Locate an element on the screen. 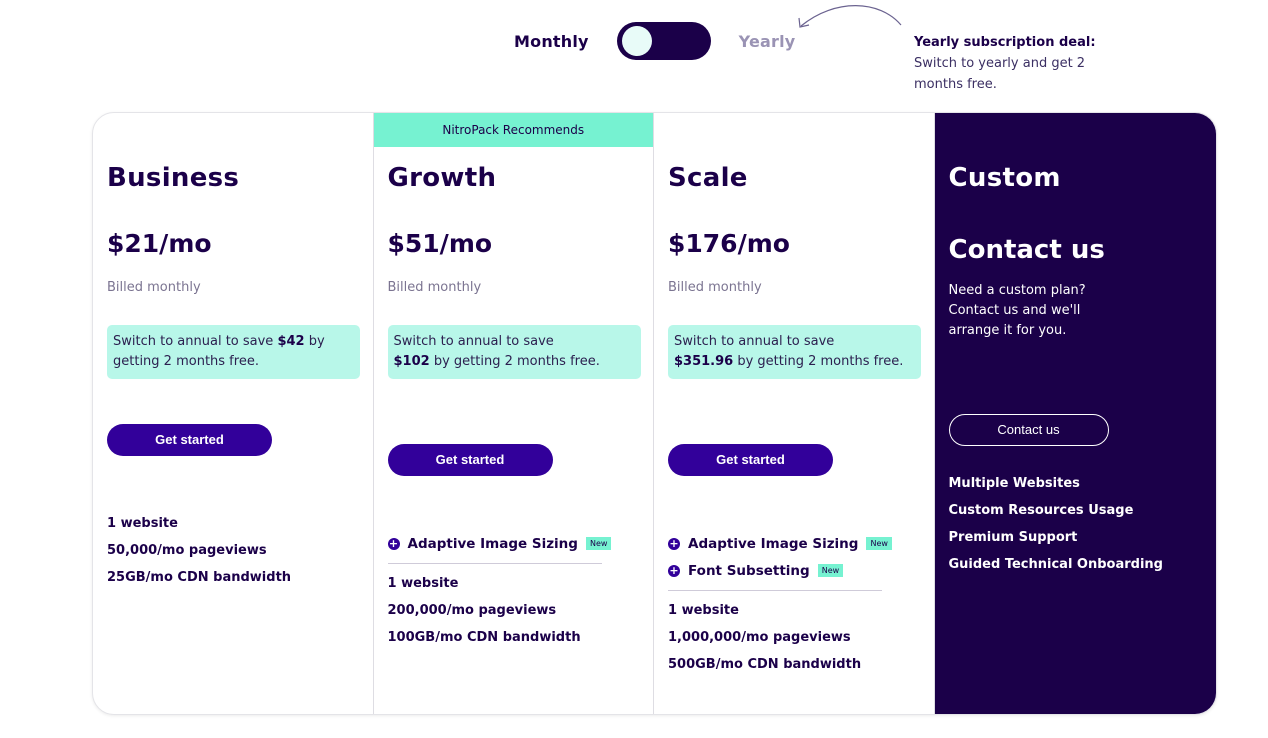  feature-item: 100GB/mo CDN bandwidth is located at coordinates (484, 637).